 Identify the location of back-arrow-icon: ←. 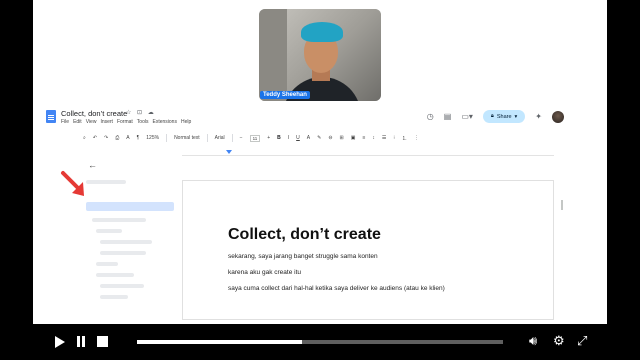
(92, 165).